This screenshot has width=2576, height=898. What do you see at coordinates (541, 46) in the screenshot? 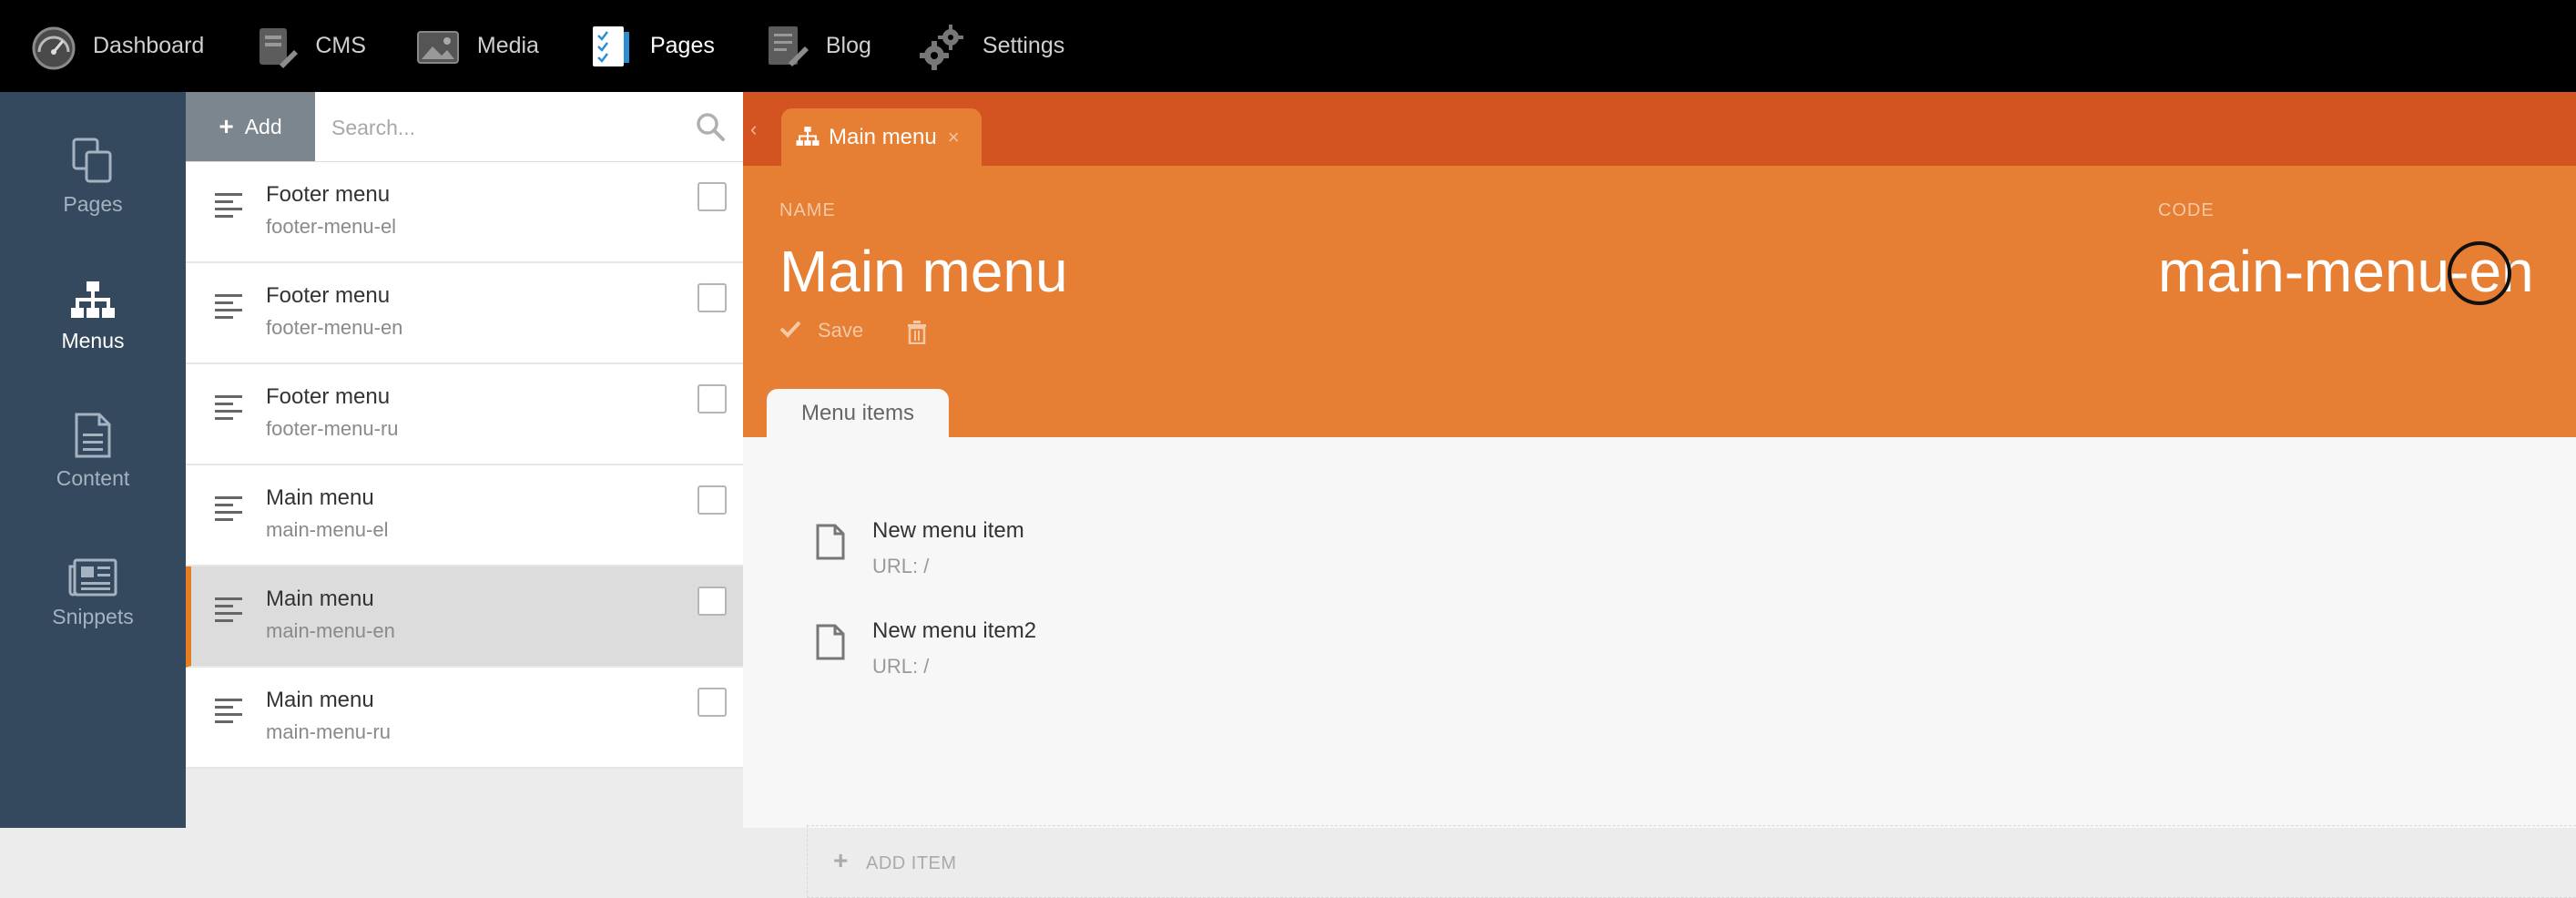
I see `top-nav: Dashboard CMS Media Pages Blog Settings` at bounding box center [541, 46].